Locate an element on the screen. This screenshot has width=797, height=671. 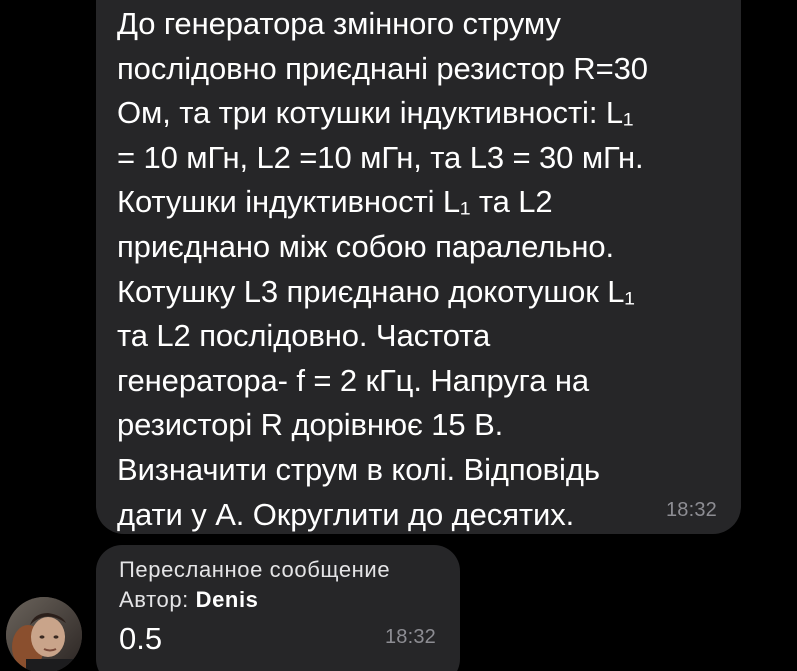
forwarded-label: Пересланное сообщение is located at coordinates (255, 569).